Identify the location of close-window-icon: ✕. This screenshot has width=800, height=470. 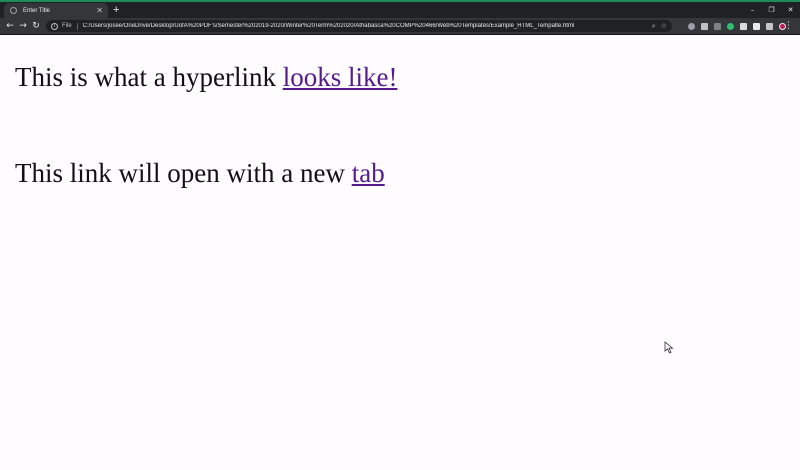
(790, 10).